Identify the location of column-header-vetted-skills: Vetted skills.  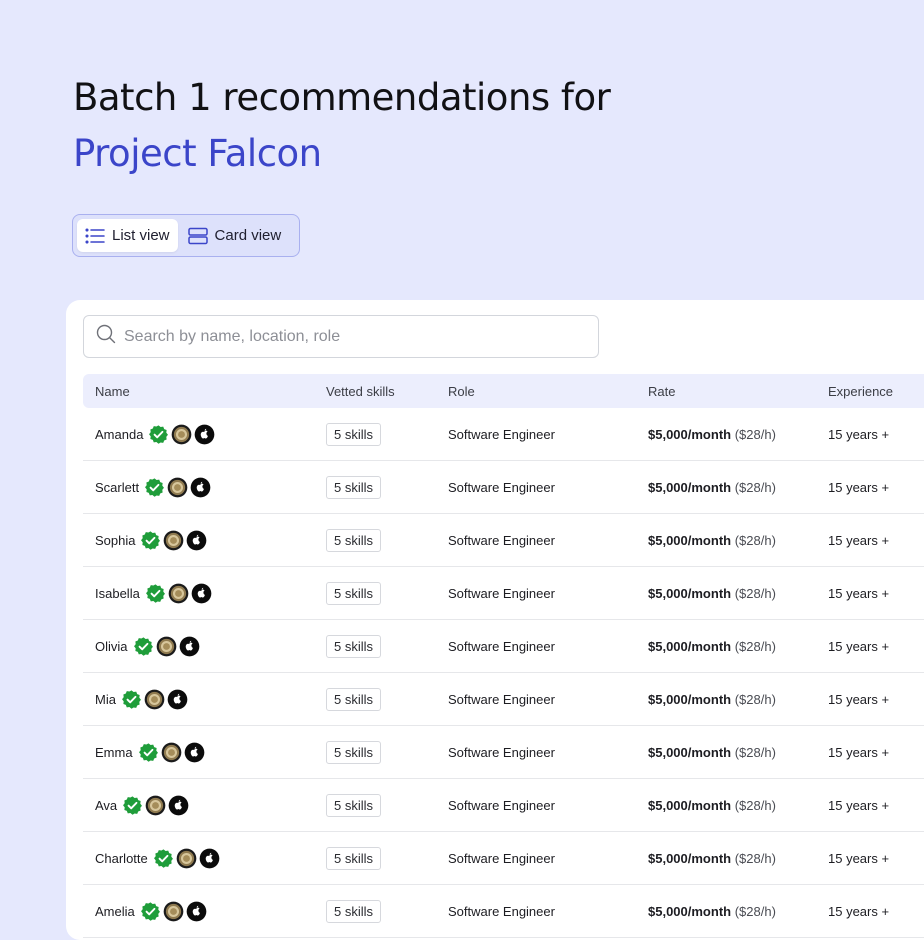
(387, 391).